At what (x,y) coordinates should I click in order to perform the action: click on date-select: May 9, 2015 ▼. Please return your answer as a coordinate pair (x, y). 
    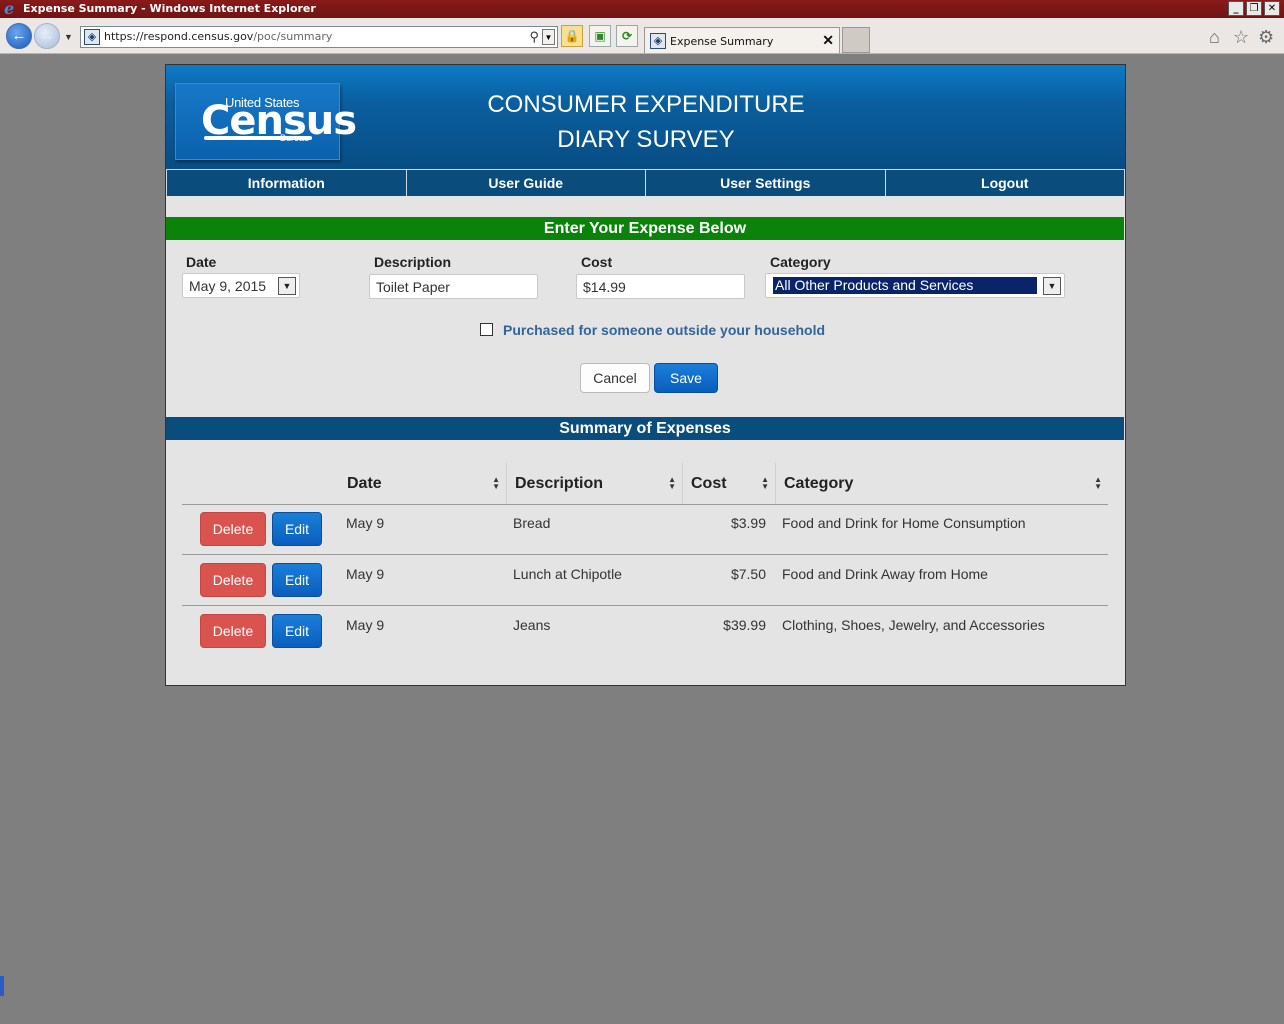
    Looking at the image, I should click on (241, 285).